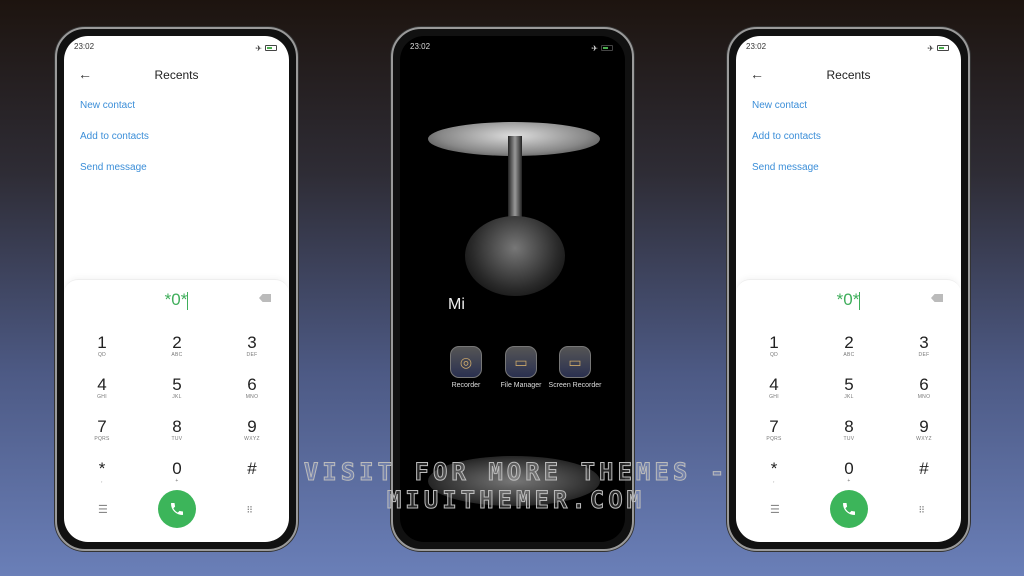 The image size is (1024, 576). What do you see at coordinates (575, 362) in the screenshot?
I see `video-camera-icon: ▭` at bounding box center [575, 362].